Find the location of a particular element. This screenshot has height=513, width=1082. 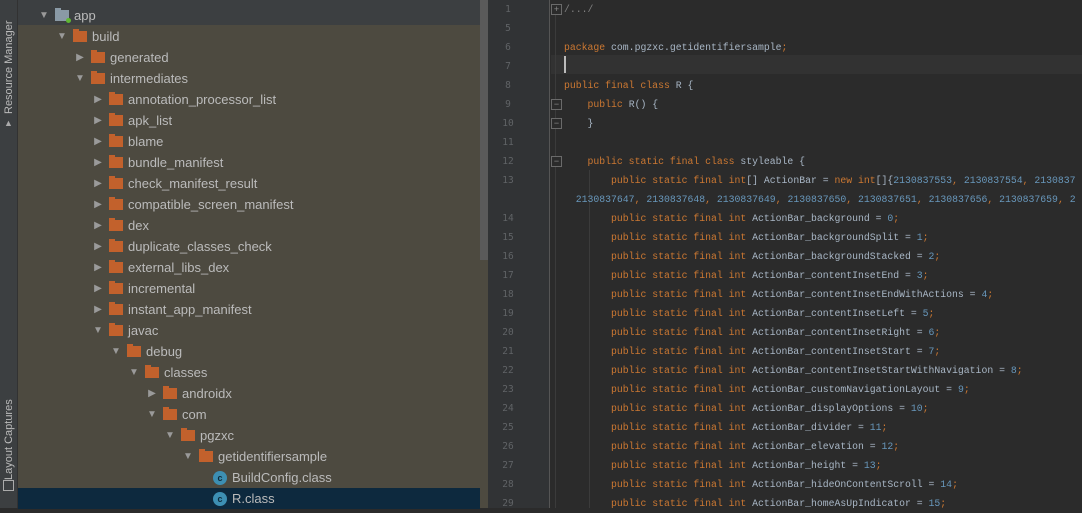

layout-captures-label: Layout Captures is located at coordinates (9, 439).